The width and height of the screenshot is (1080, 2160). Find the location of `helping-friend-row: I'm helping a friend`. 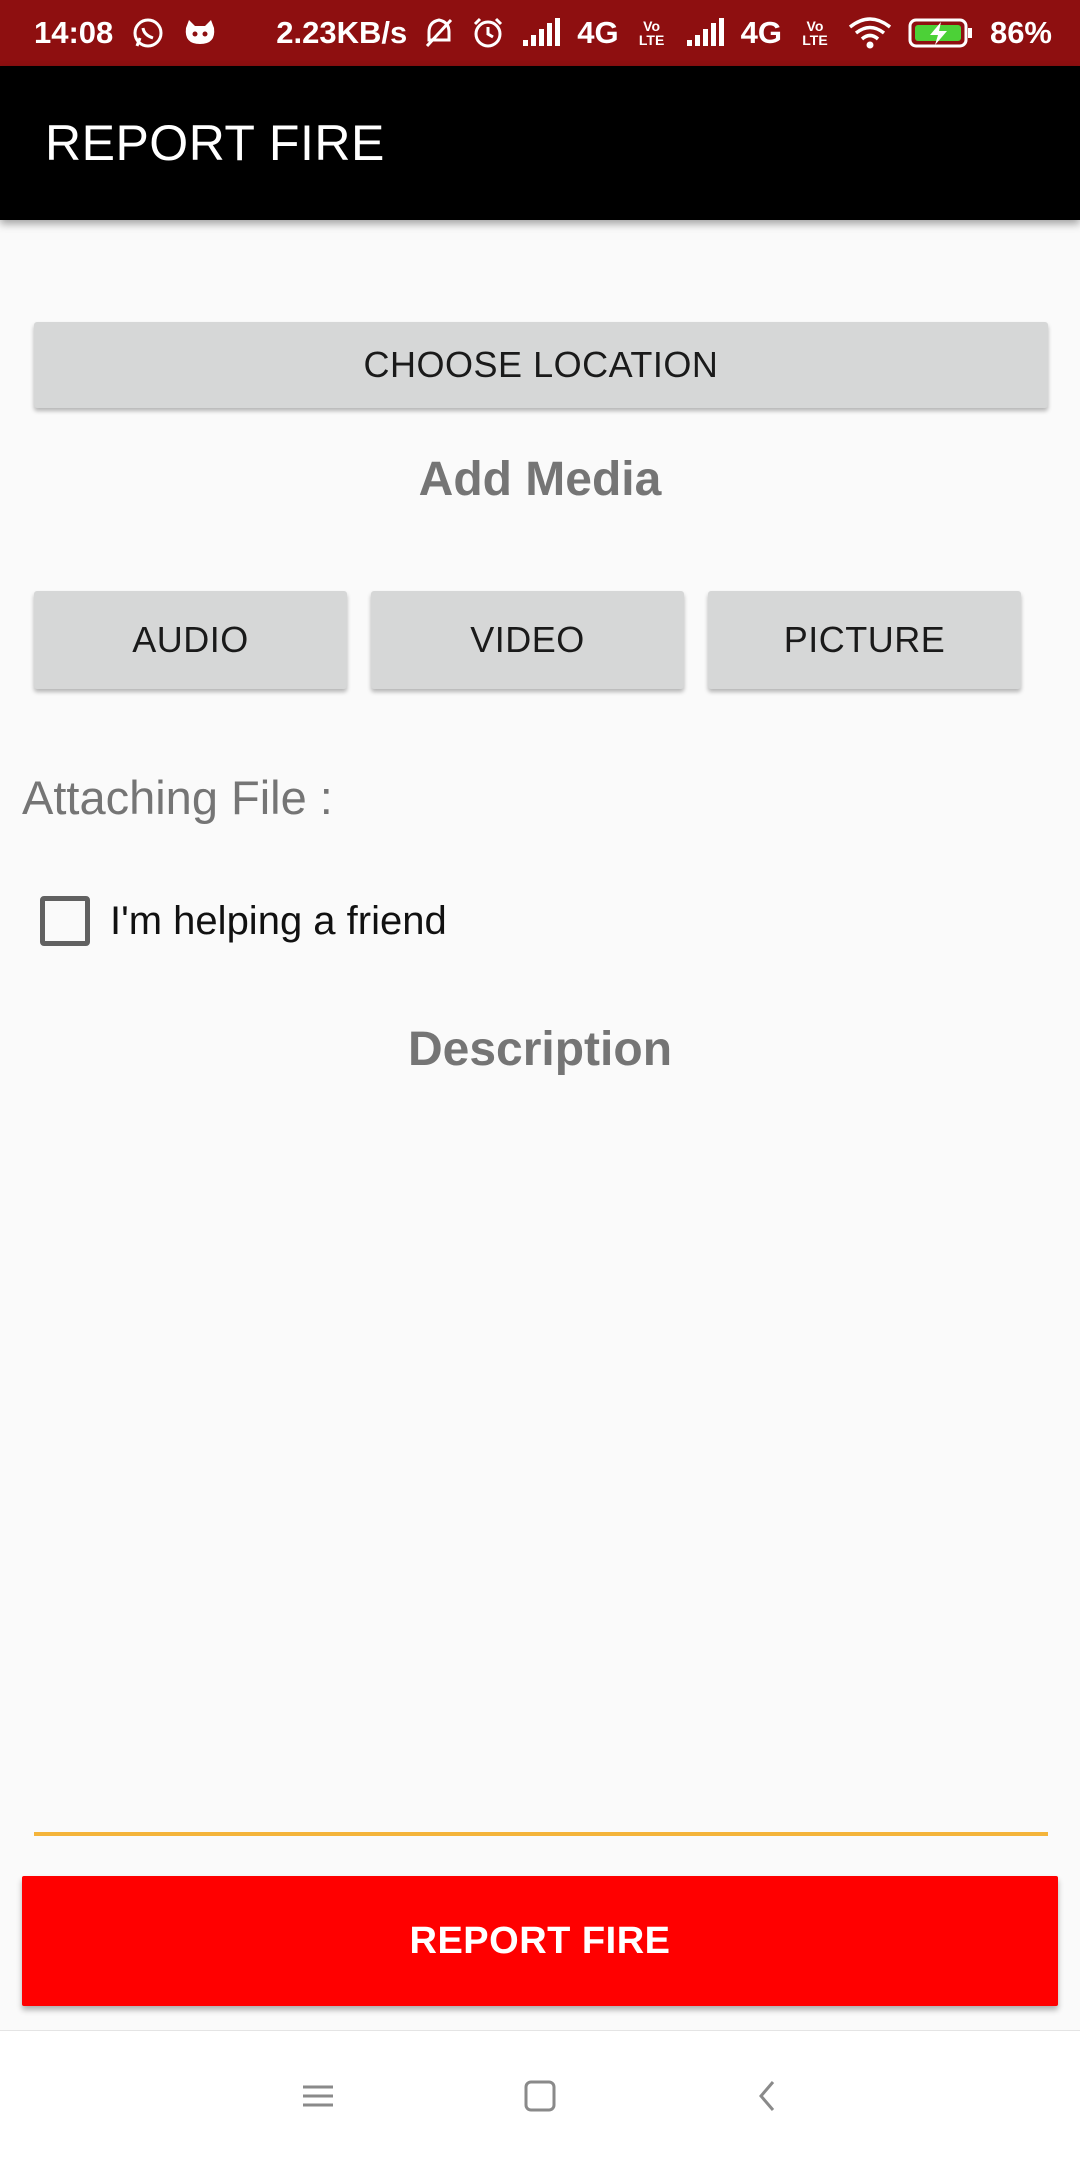

helping-friend-row: I'm helping a friend is located at coordinates (243, 921).